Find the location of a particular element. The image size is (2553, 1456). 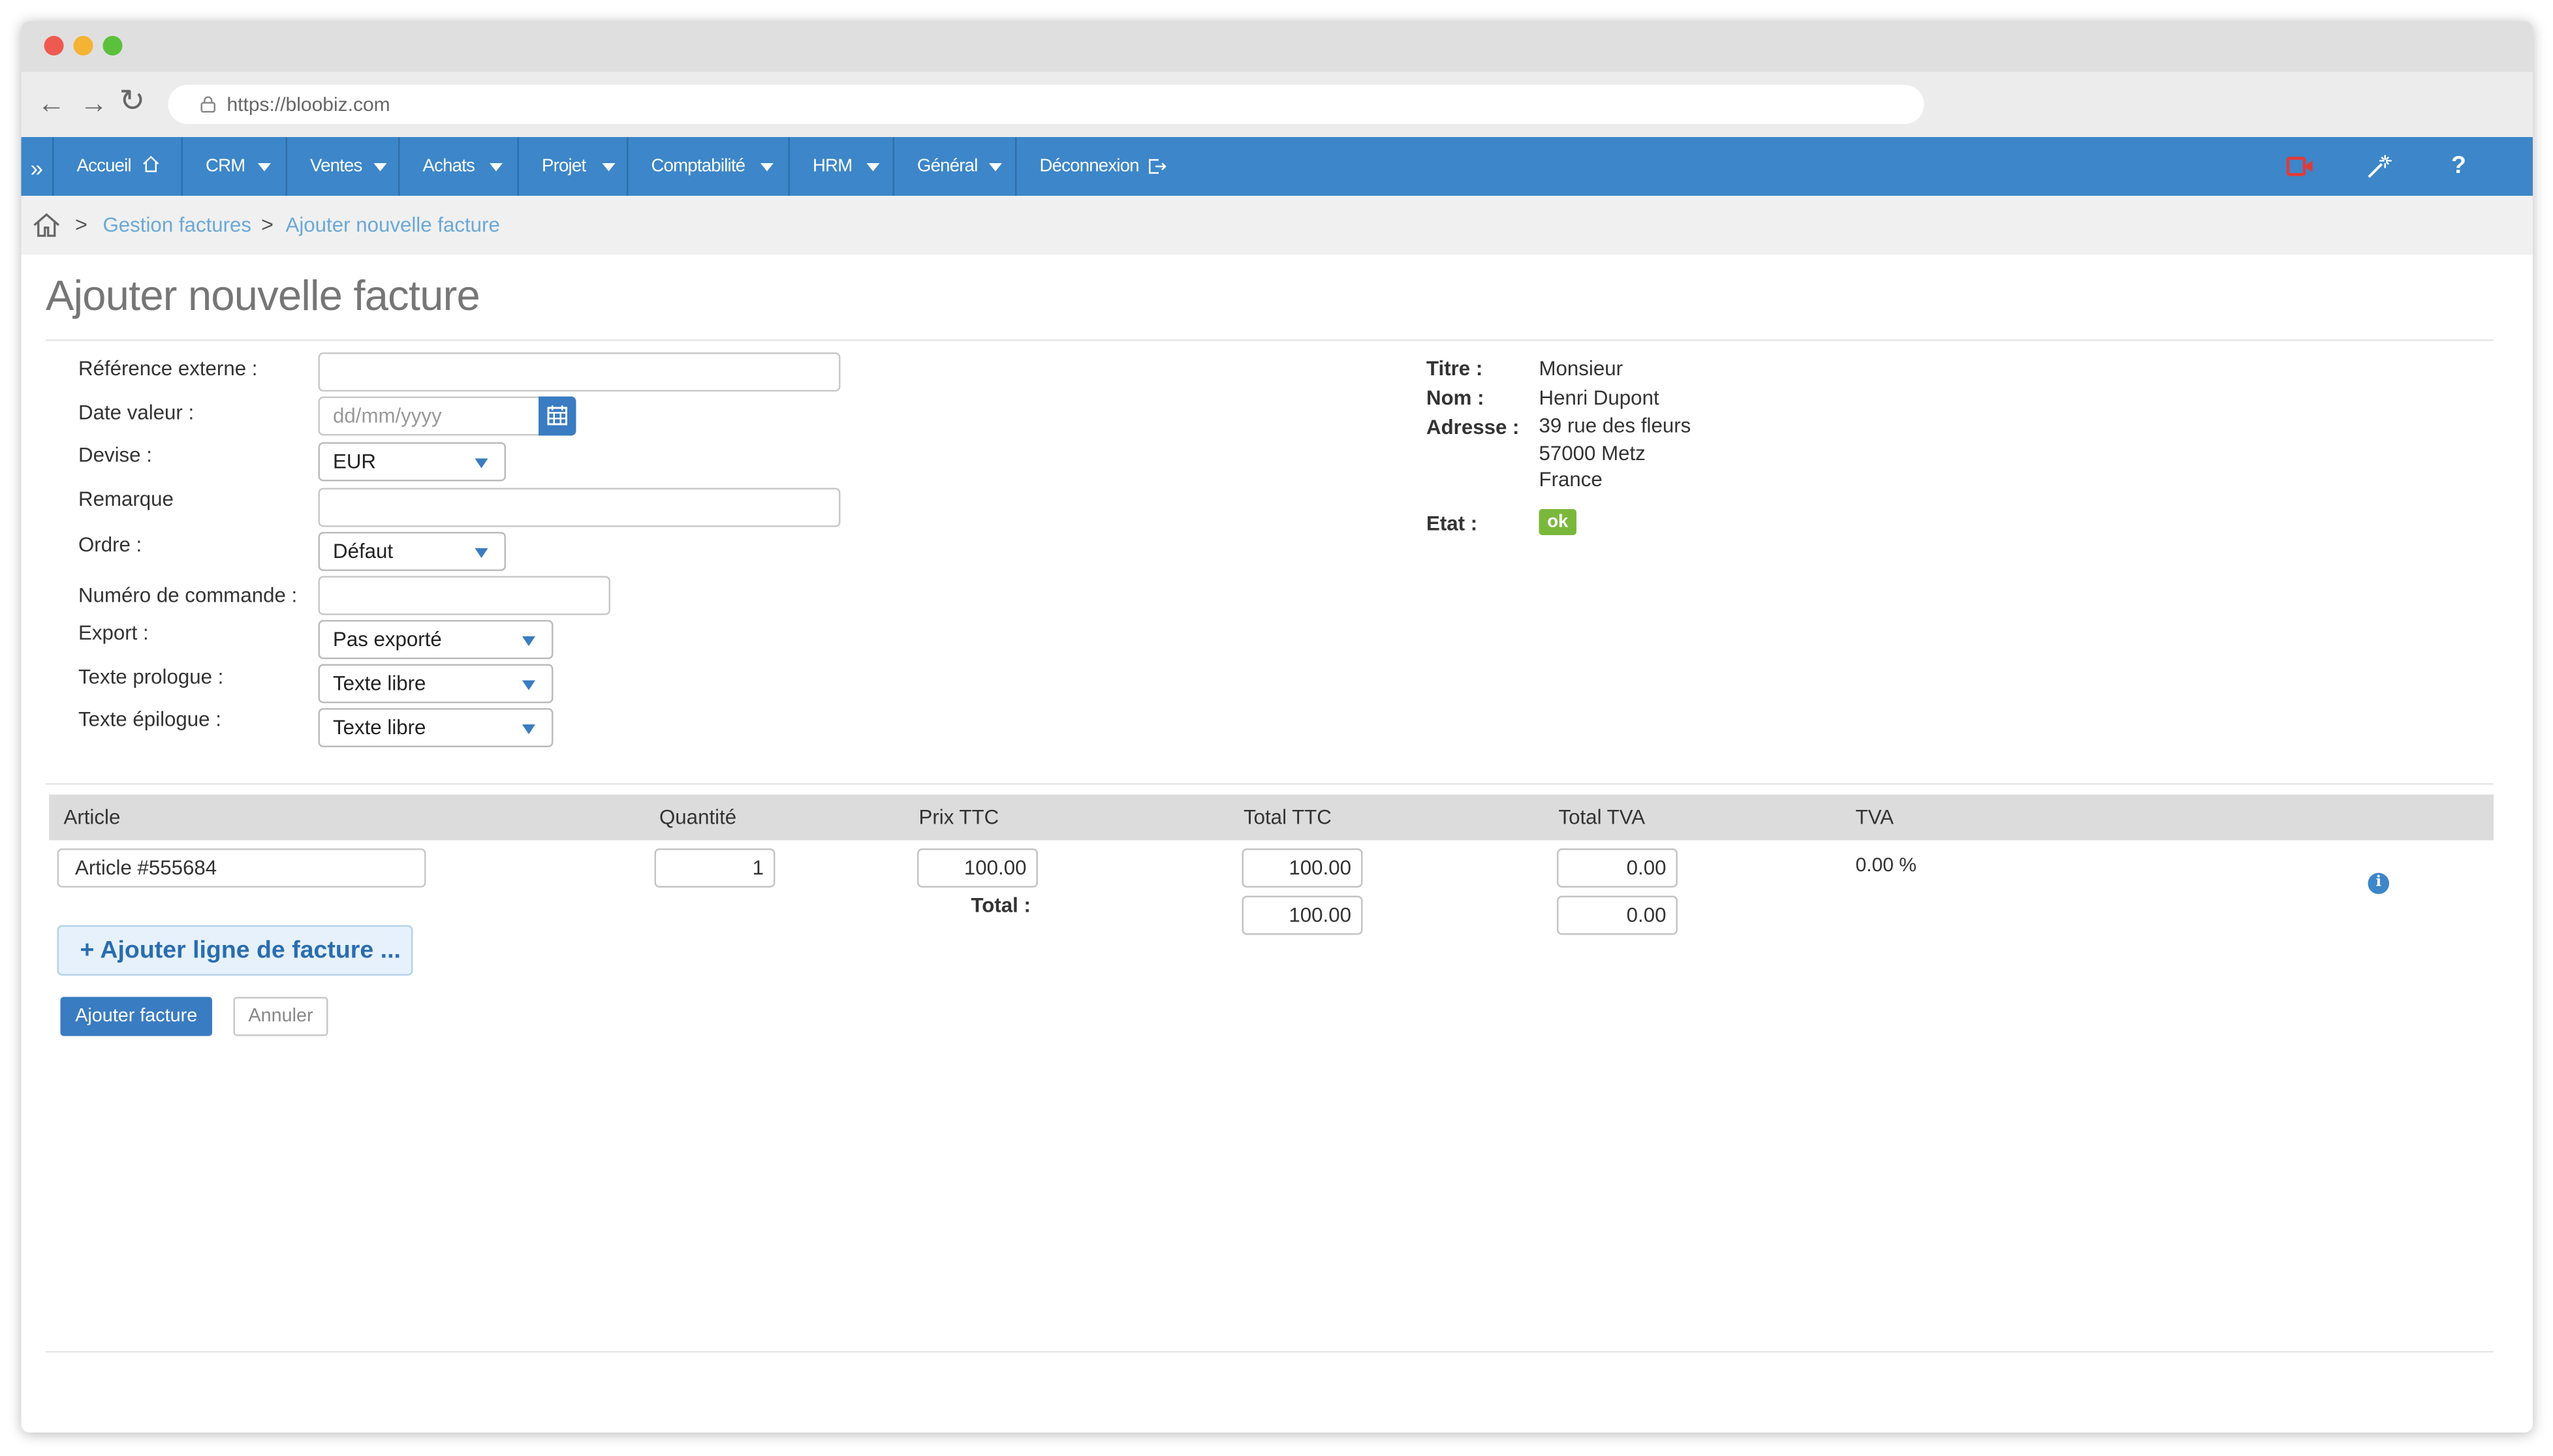

menu-item-ventes: Ventes is located at coordinates (343, 166).